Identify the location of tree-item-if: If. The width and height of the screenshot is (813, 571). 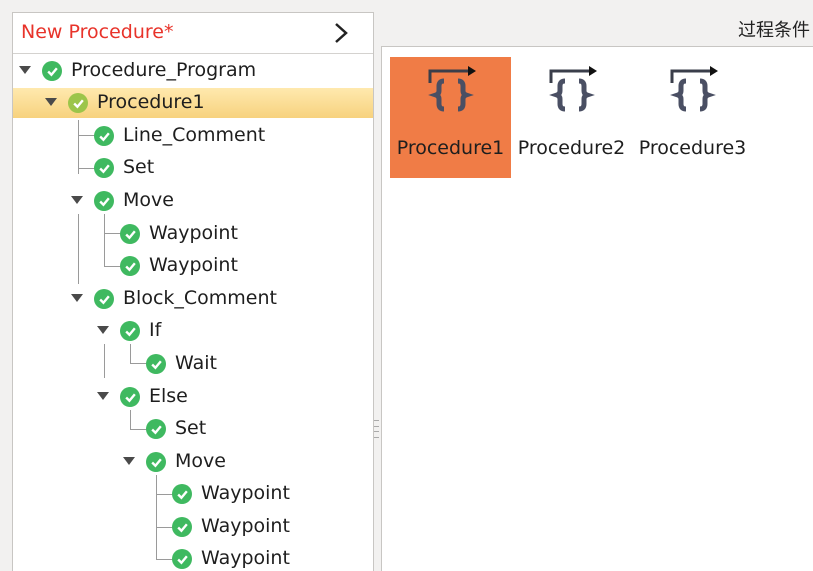
(193, 331).